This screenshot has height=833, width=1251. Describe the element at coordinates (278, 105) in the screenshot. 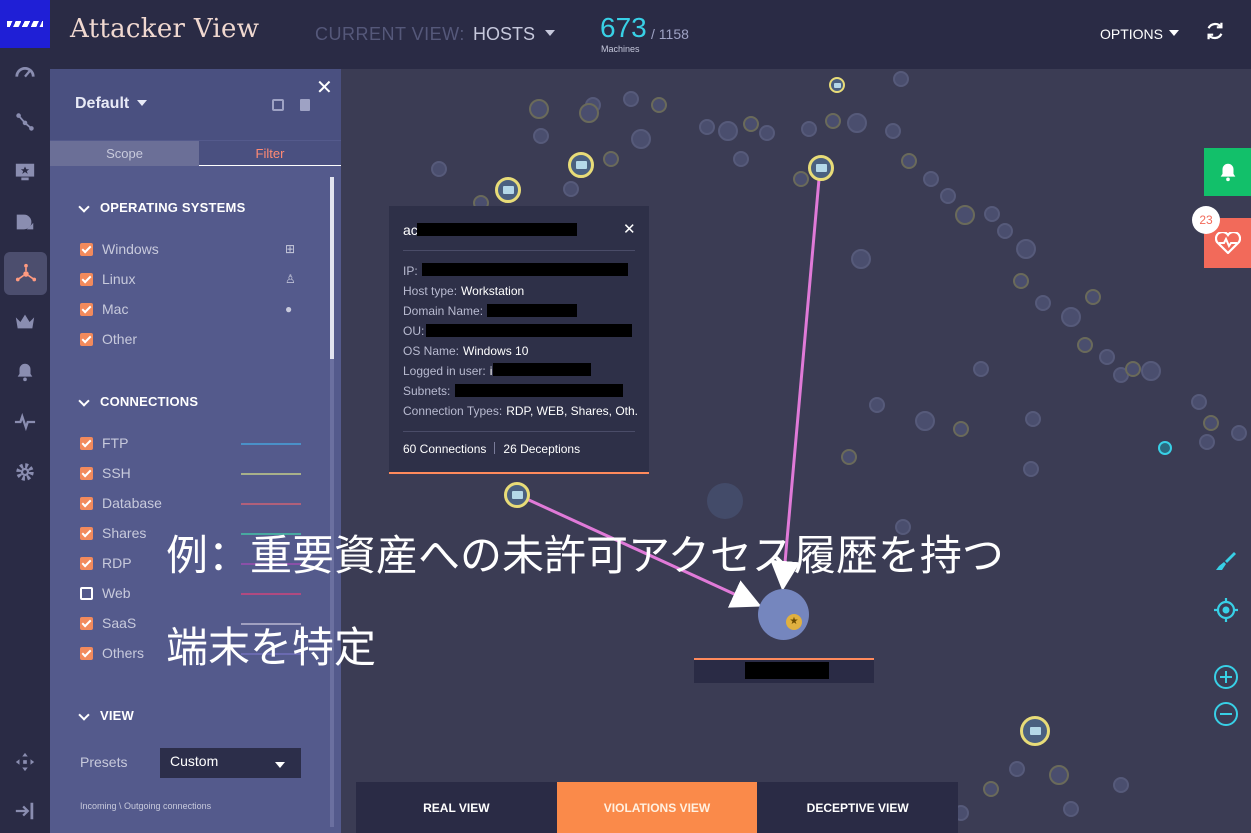

I see `save-icon` at that location.